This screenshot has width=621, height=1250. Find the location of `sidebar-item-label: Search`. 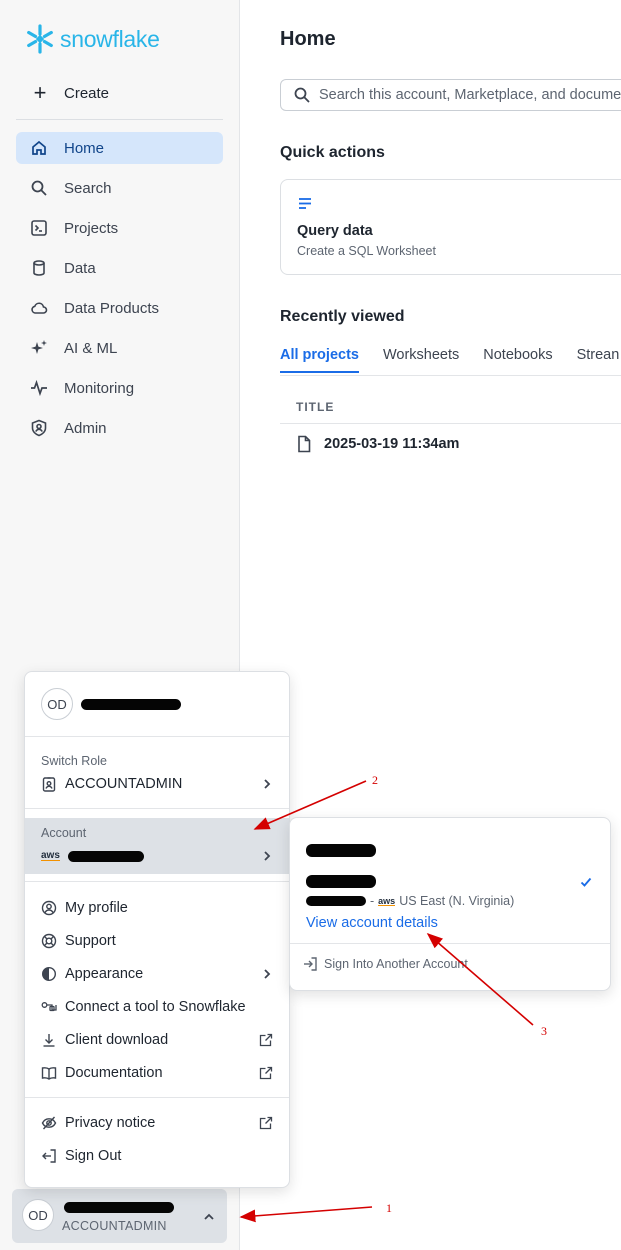

sidebar-item-label: Search is located at coordinates (88, 188).